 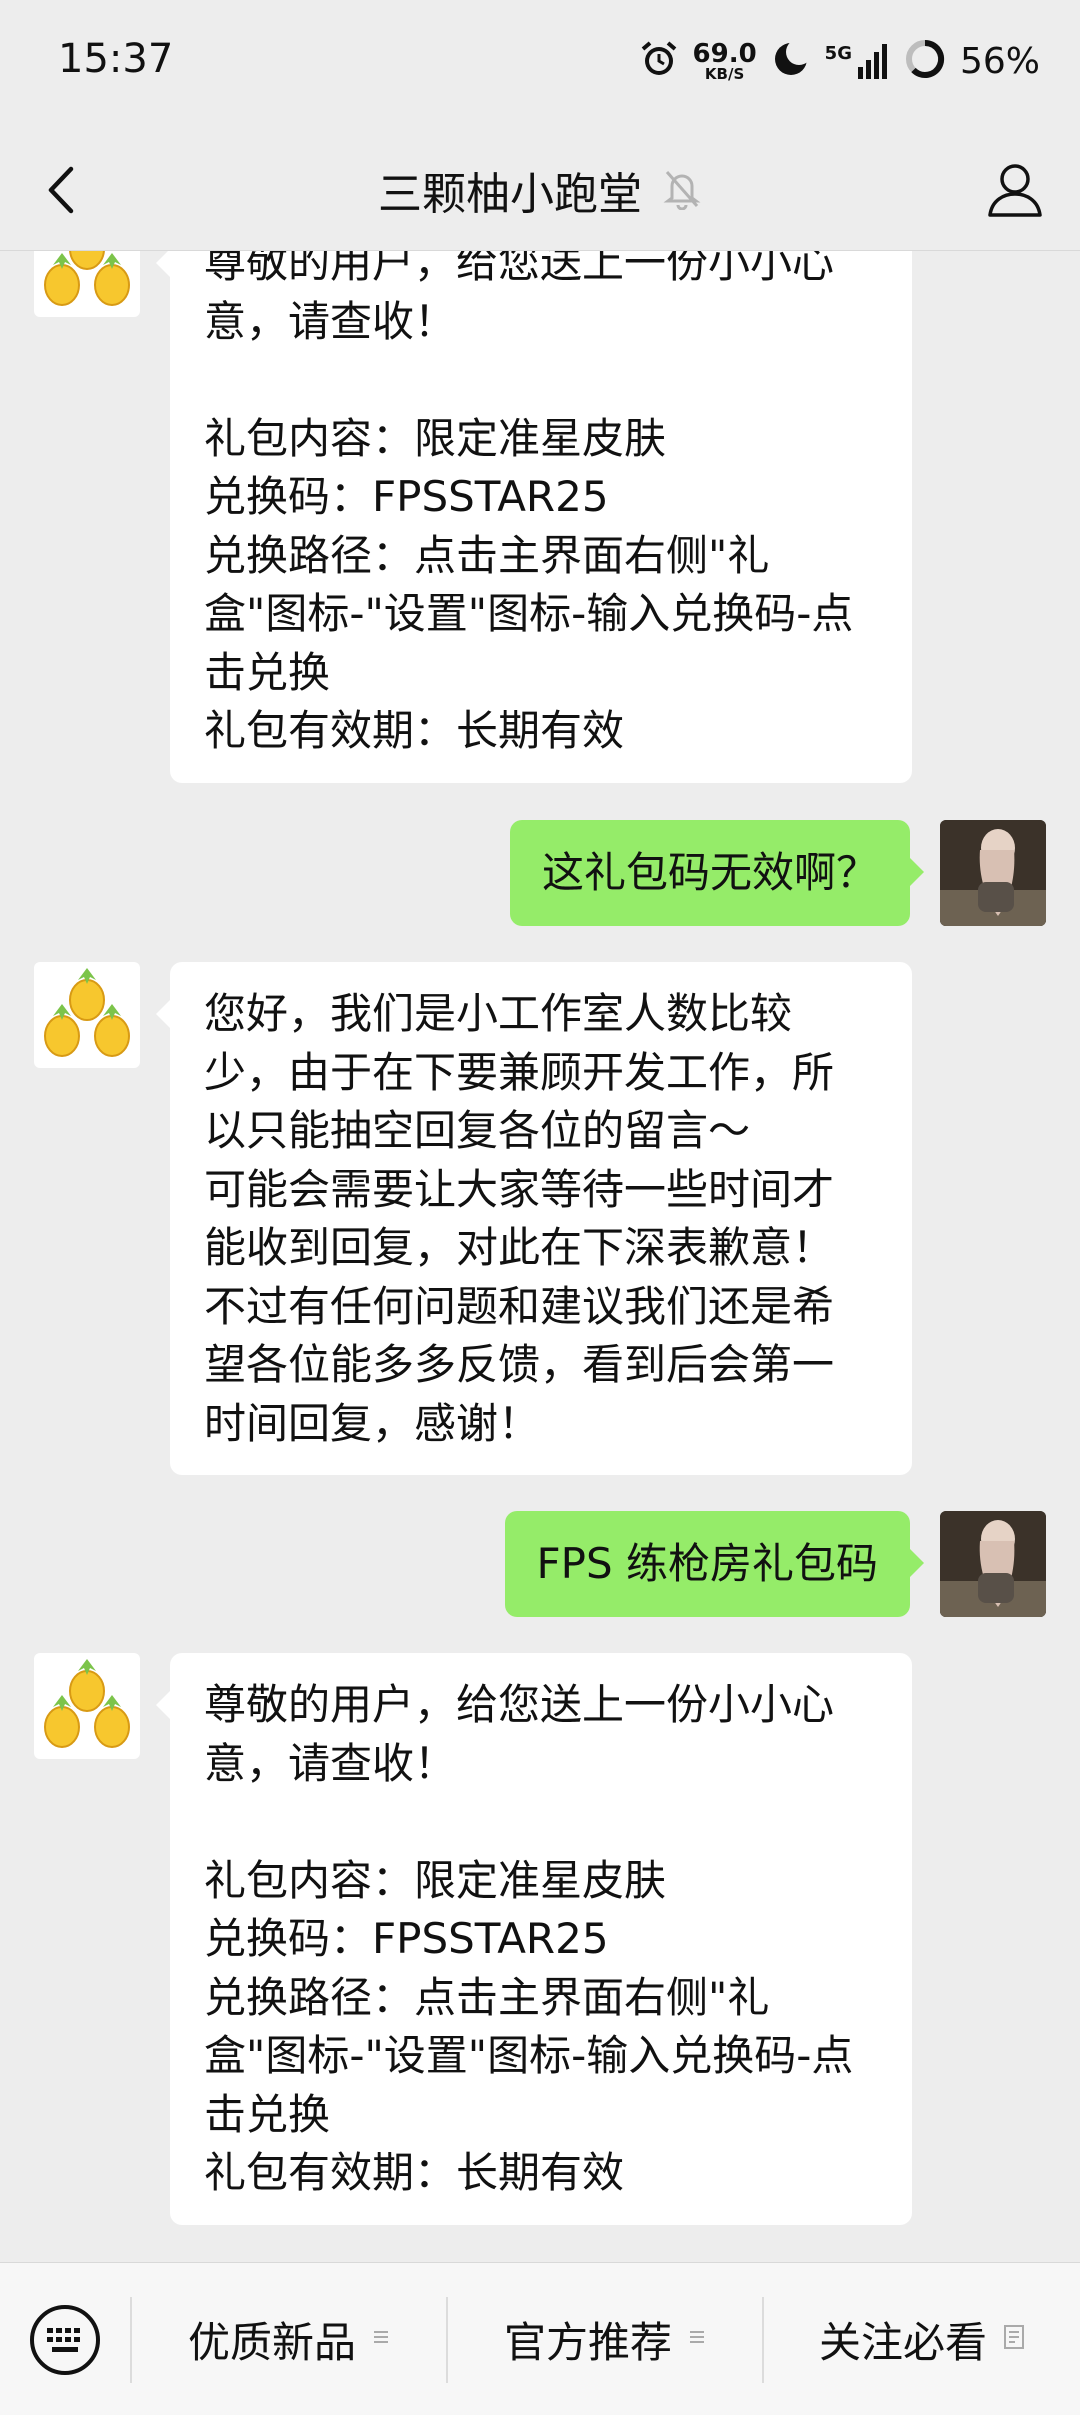 I want to click on keyboard-button, so click(x=65, y=2340).